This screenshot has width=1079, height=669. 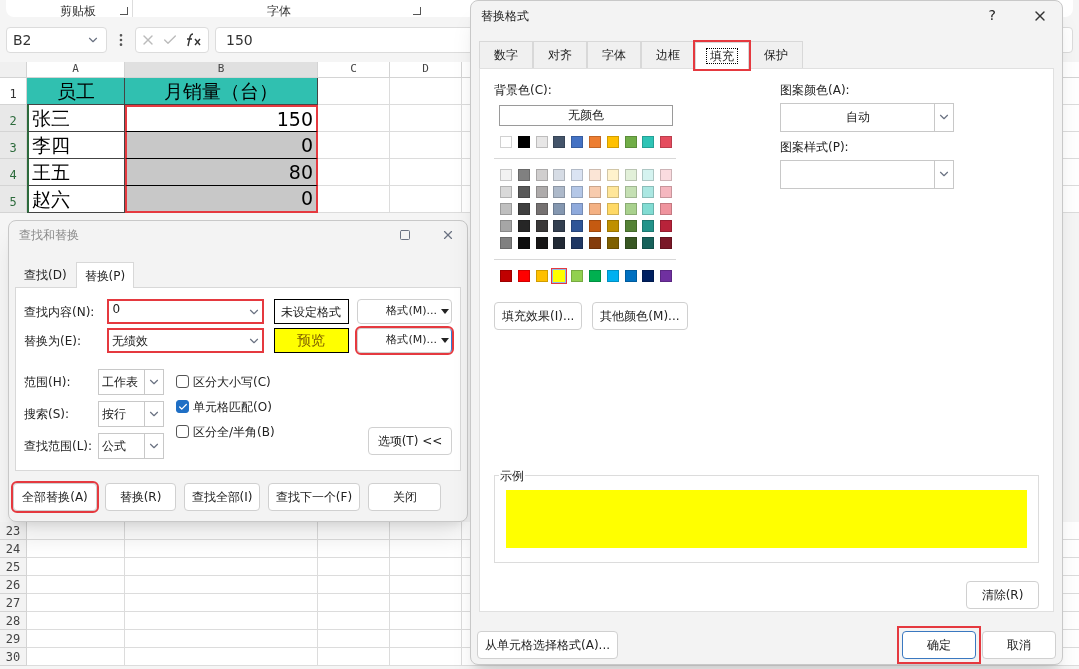 What do you see at coordinates (404, 497) in the screenshot?
I see `dialog-button: 关闭` at bounding box center [404, 497].